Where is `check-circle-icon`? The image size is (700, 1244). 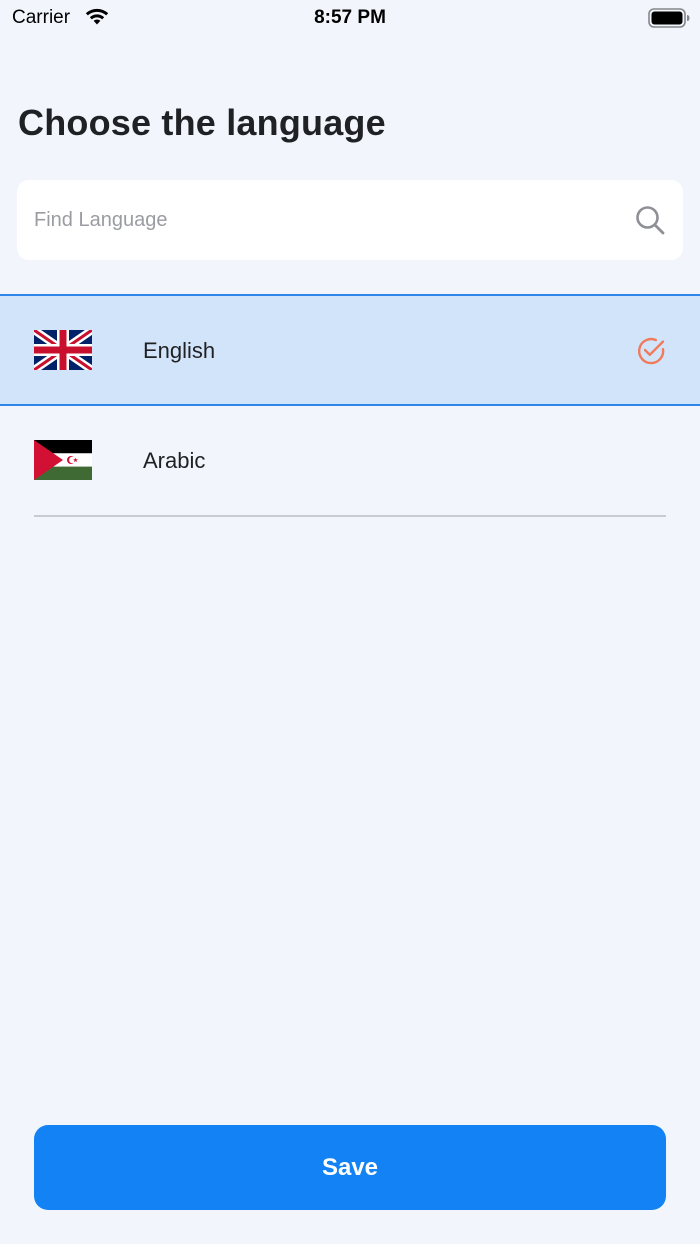 check-circle-icon is located at coordinates (651, 351).